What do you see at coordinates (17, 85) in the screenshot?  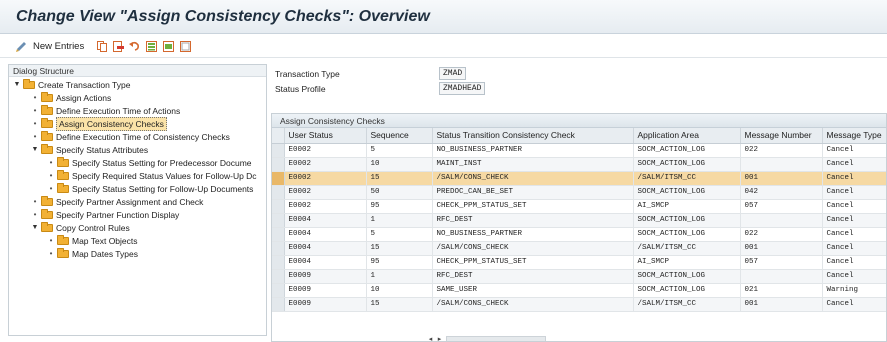 I see `expanded-triangle-icon: ▼` at bounding box center [17, 85].